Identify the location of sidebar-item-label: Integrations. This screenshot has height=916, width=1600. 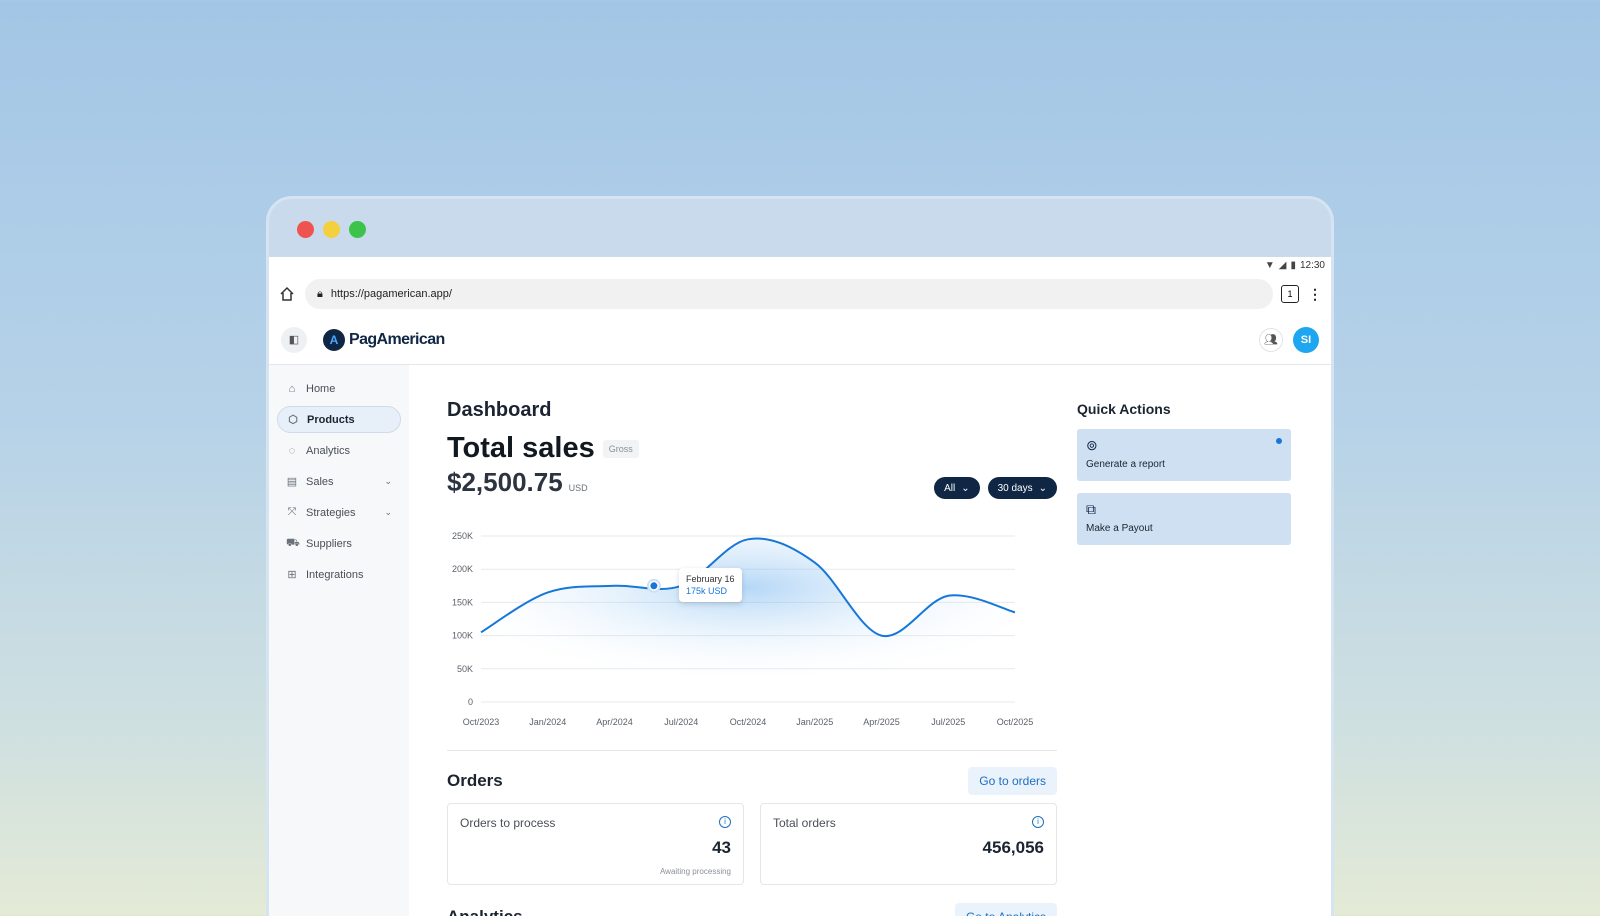
(335, 574).